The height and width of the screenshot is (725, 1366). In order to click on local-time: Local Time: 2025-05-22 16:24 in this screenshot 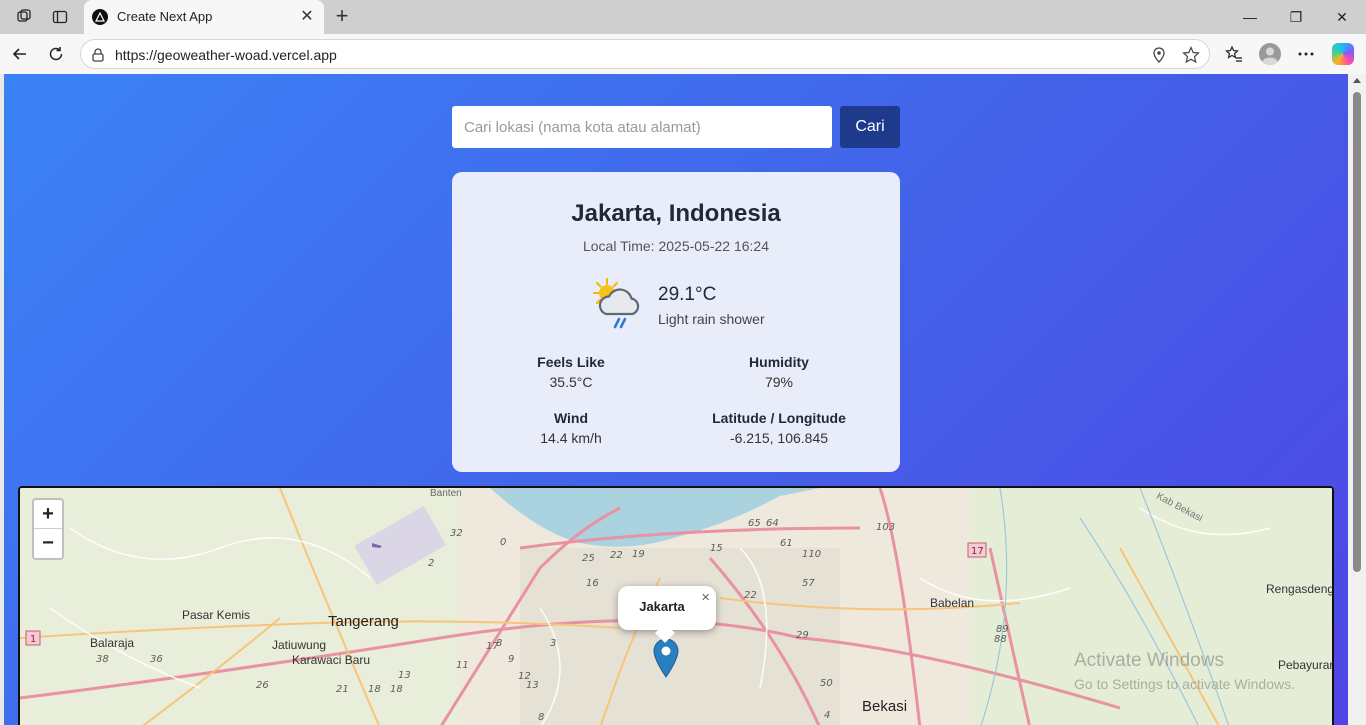, I will do `click(675, 246)`.